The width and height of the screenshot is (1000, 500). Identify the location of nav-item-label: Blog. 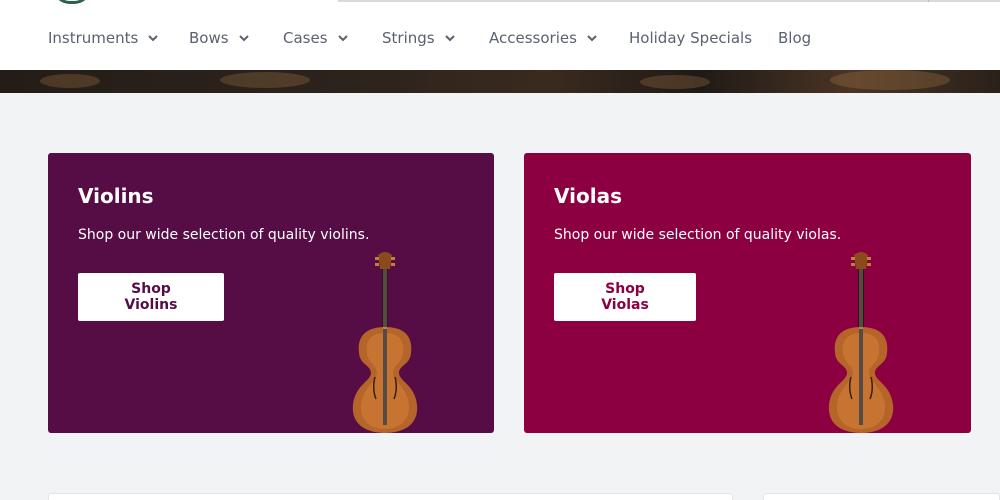
(795, 38).